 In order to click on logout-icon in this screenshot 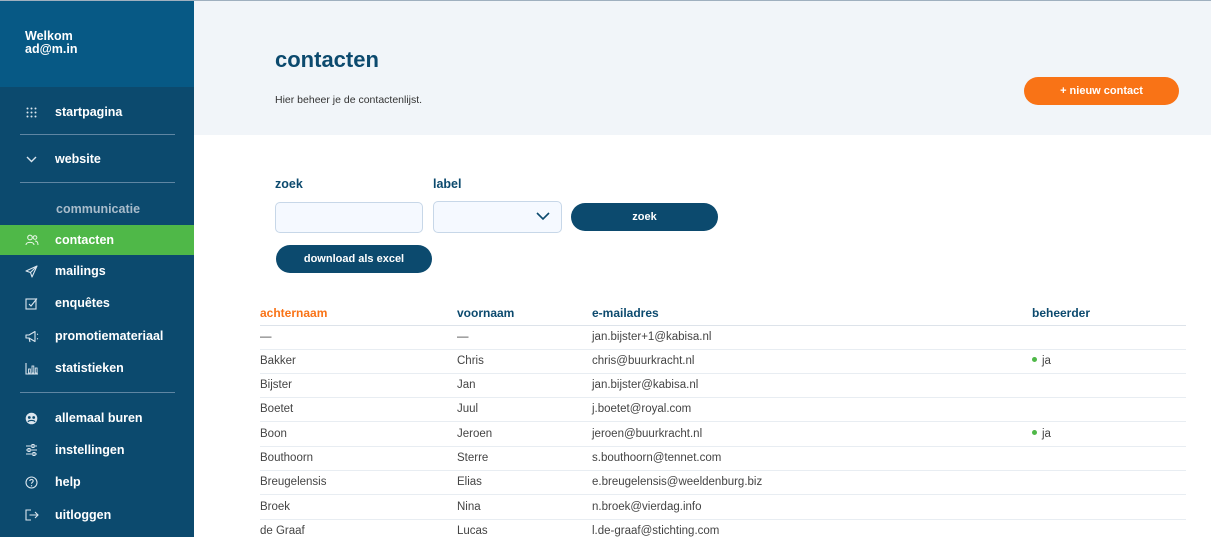, I will do `click(31, 515)`.